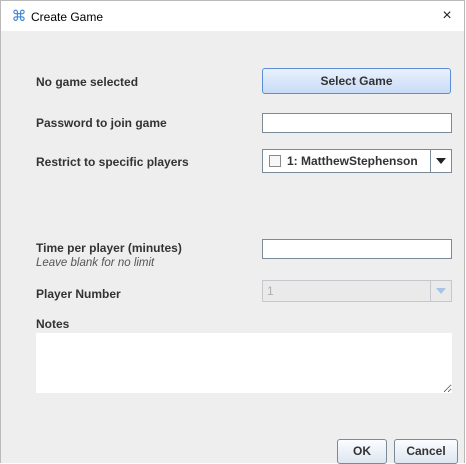 This screenshot has width=466, height=464. Describe the element at coordinates (87, 82) in the screenshot. I see `game-status-label: No game selected` at that location.